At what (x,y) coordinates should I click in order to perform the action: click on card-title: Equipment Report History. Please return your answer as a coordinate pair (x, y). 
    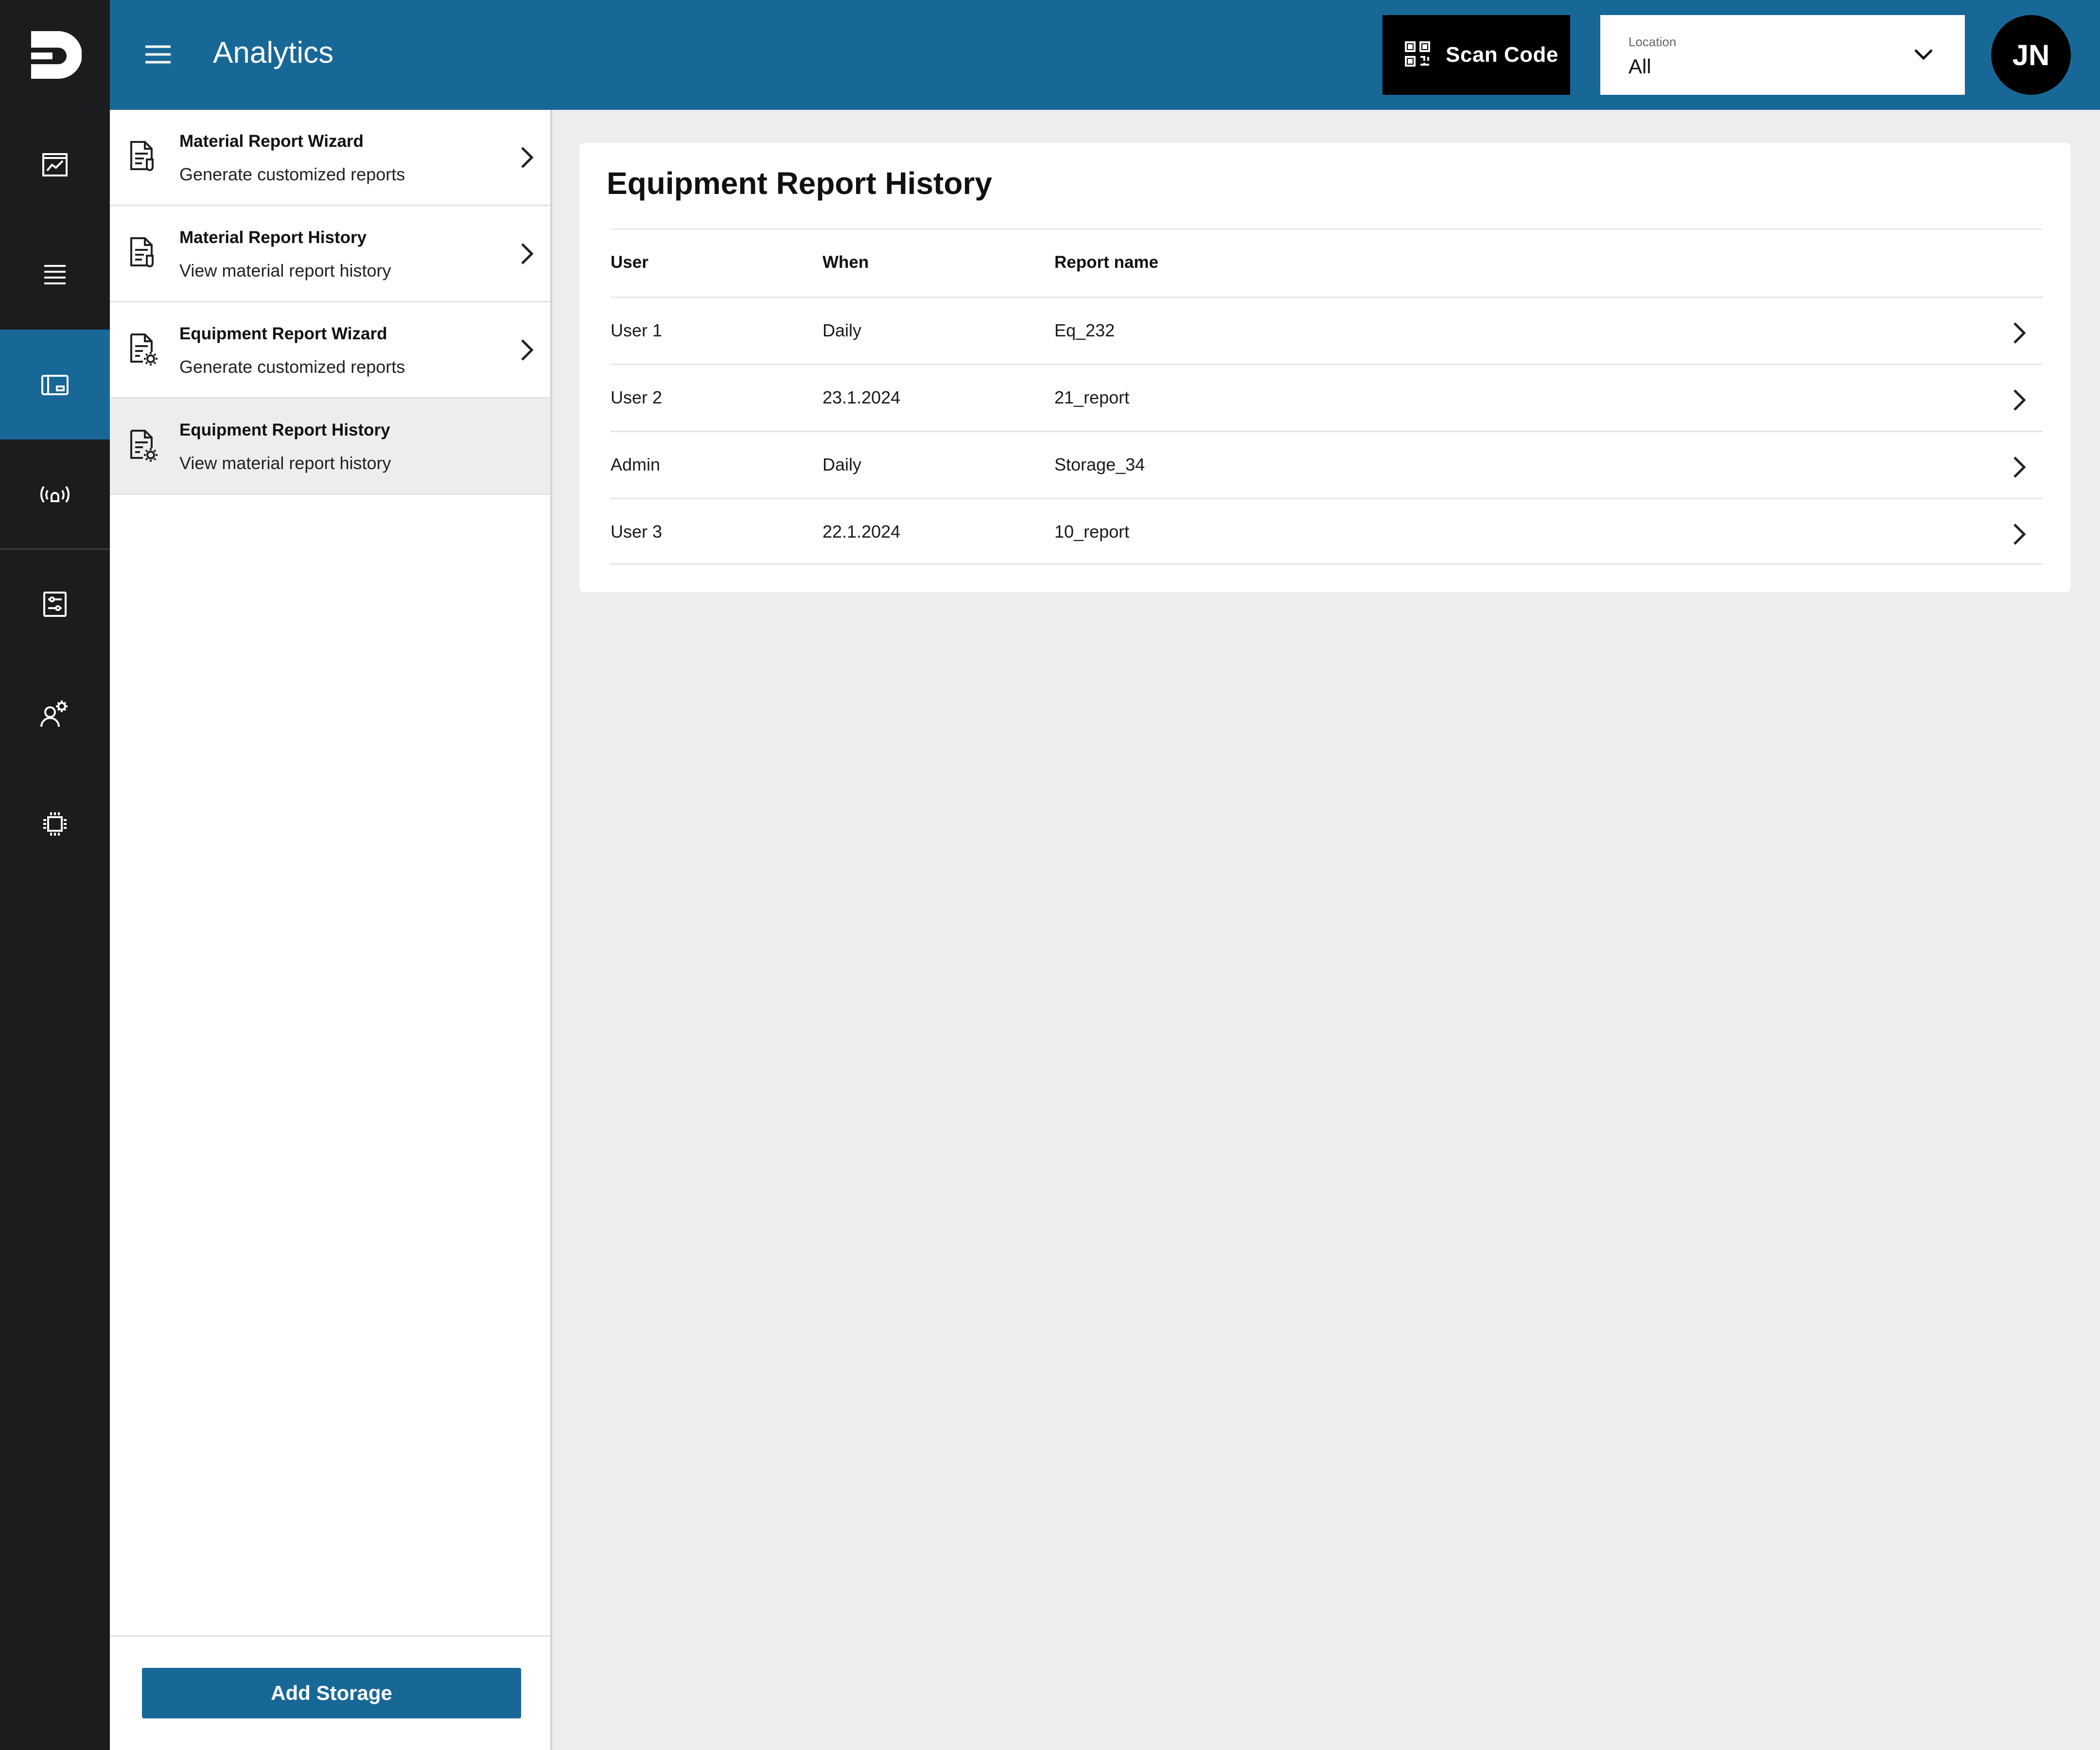
    Looking at the image, I should click on (799, 183).